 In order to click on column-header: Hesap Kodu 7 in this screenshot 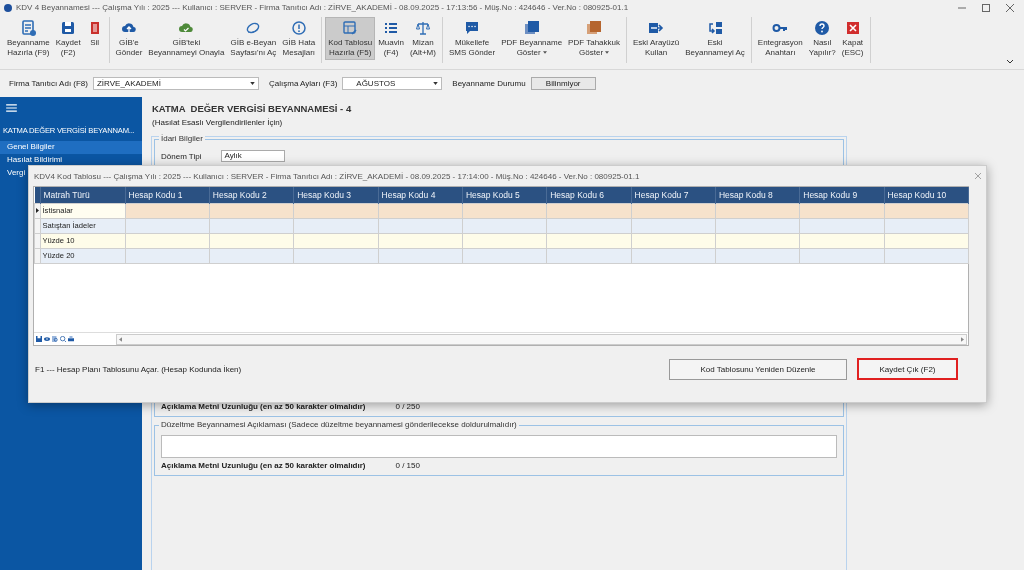, I will do `click(673, 195)`.